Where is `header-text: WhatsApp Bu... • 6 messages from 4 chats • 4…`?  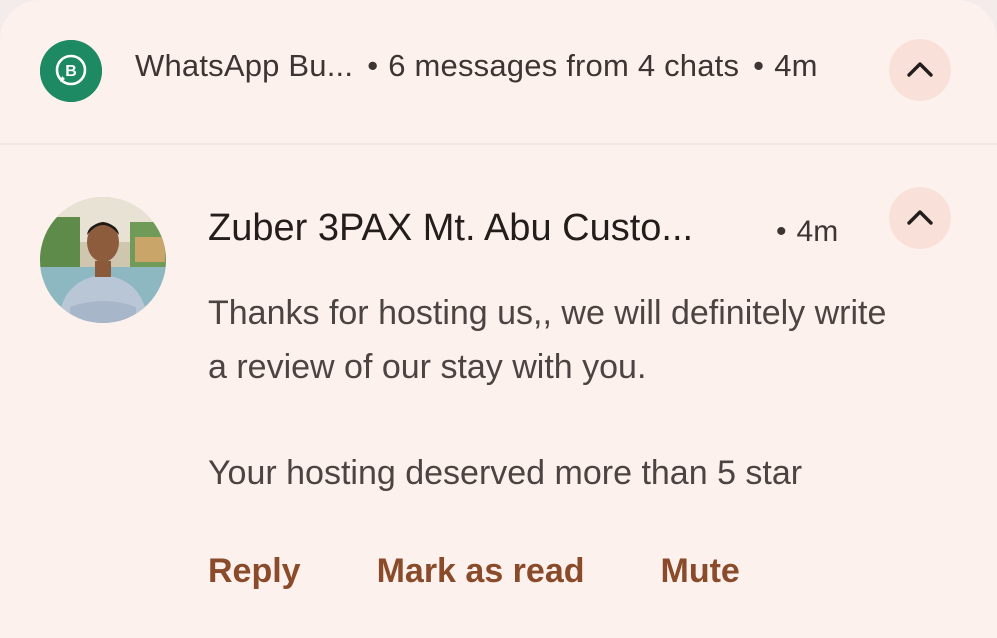 header-text: WhatsApp Bu... • 6 messages from 4 chats • 4… is located at coordinates (476, 66).